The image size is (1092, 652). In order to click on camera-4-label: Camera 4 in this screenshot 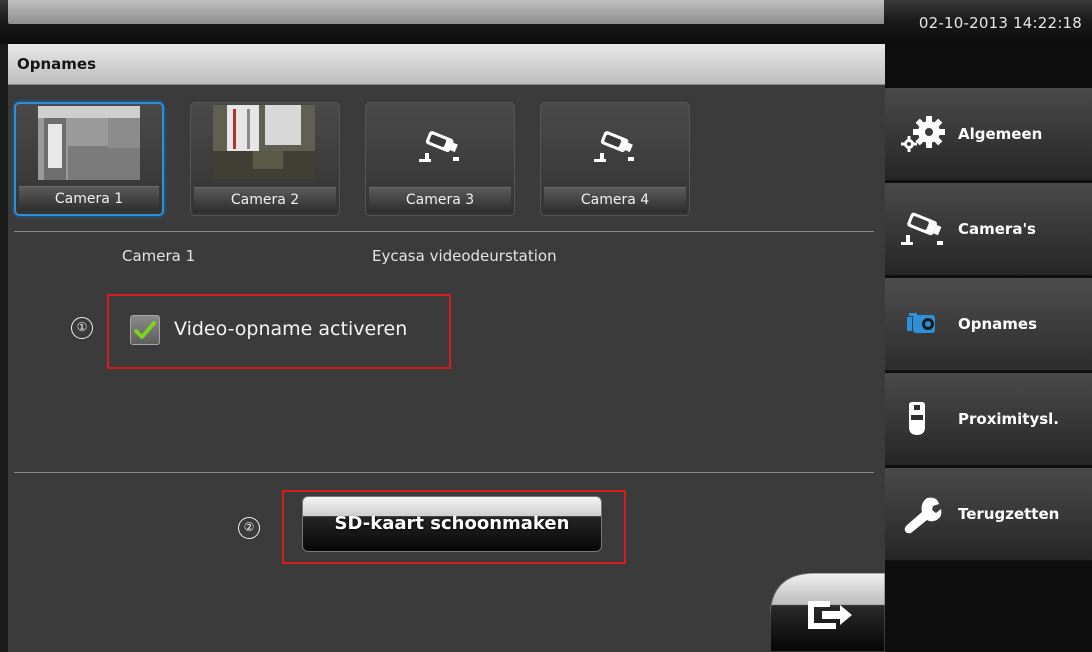, I will do `click(615, 199)`.